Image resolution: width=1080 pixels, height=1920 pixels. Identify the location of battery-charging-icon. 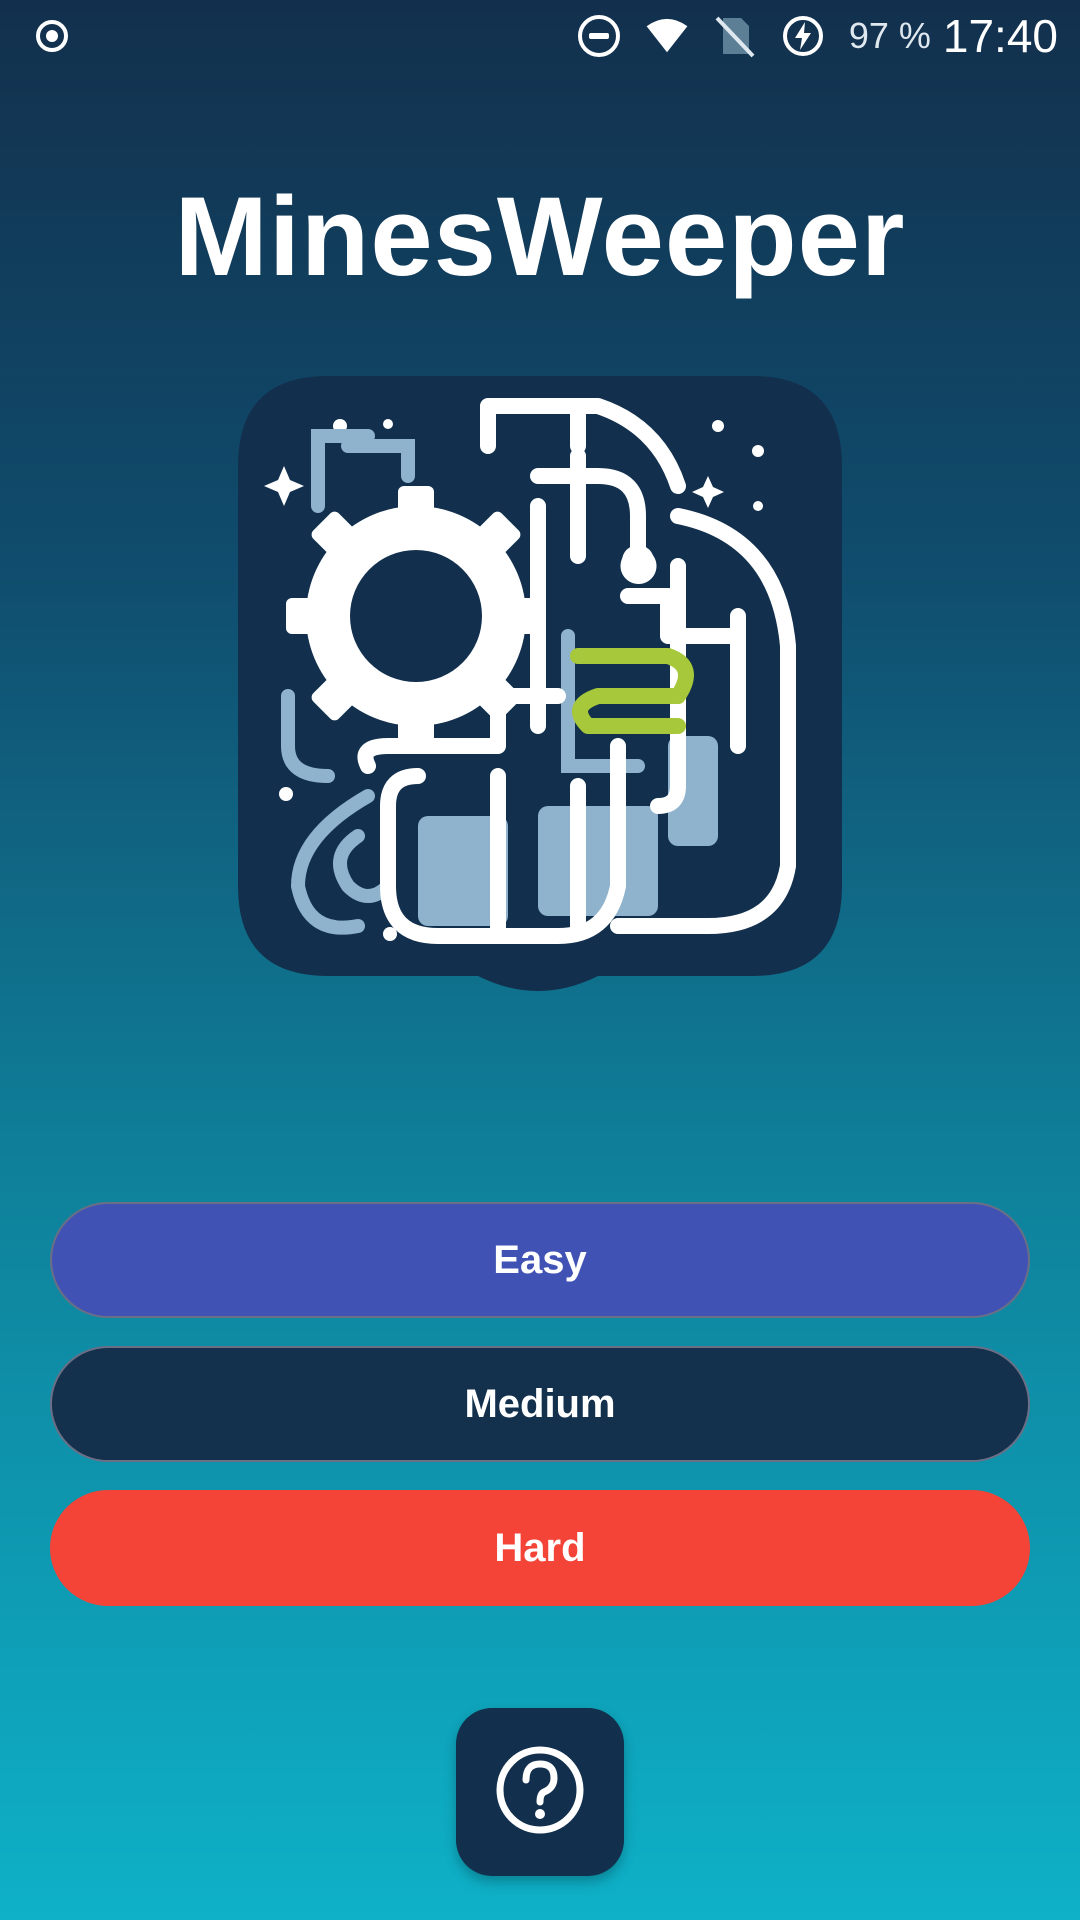
(803, 36).